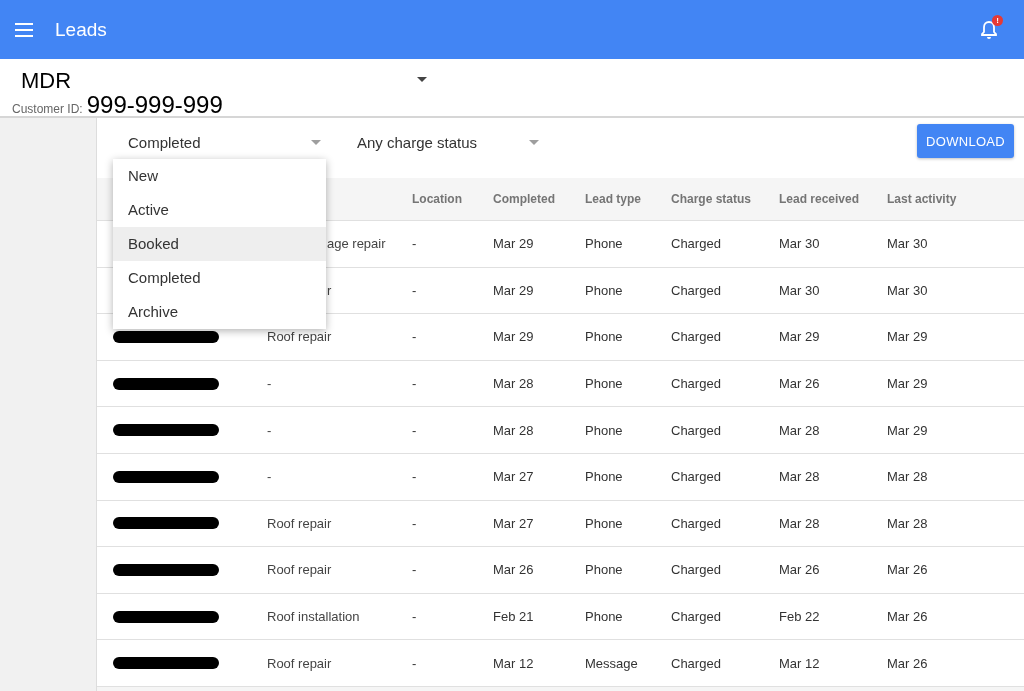 Image resolution: width=1024 pixels, height=691 pixels. I want to click on customer-id-label: Customer ID:, so click(47, 109).